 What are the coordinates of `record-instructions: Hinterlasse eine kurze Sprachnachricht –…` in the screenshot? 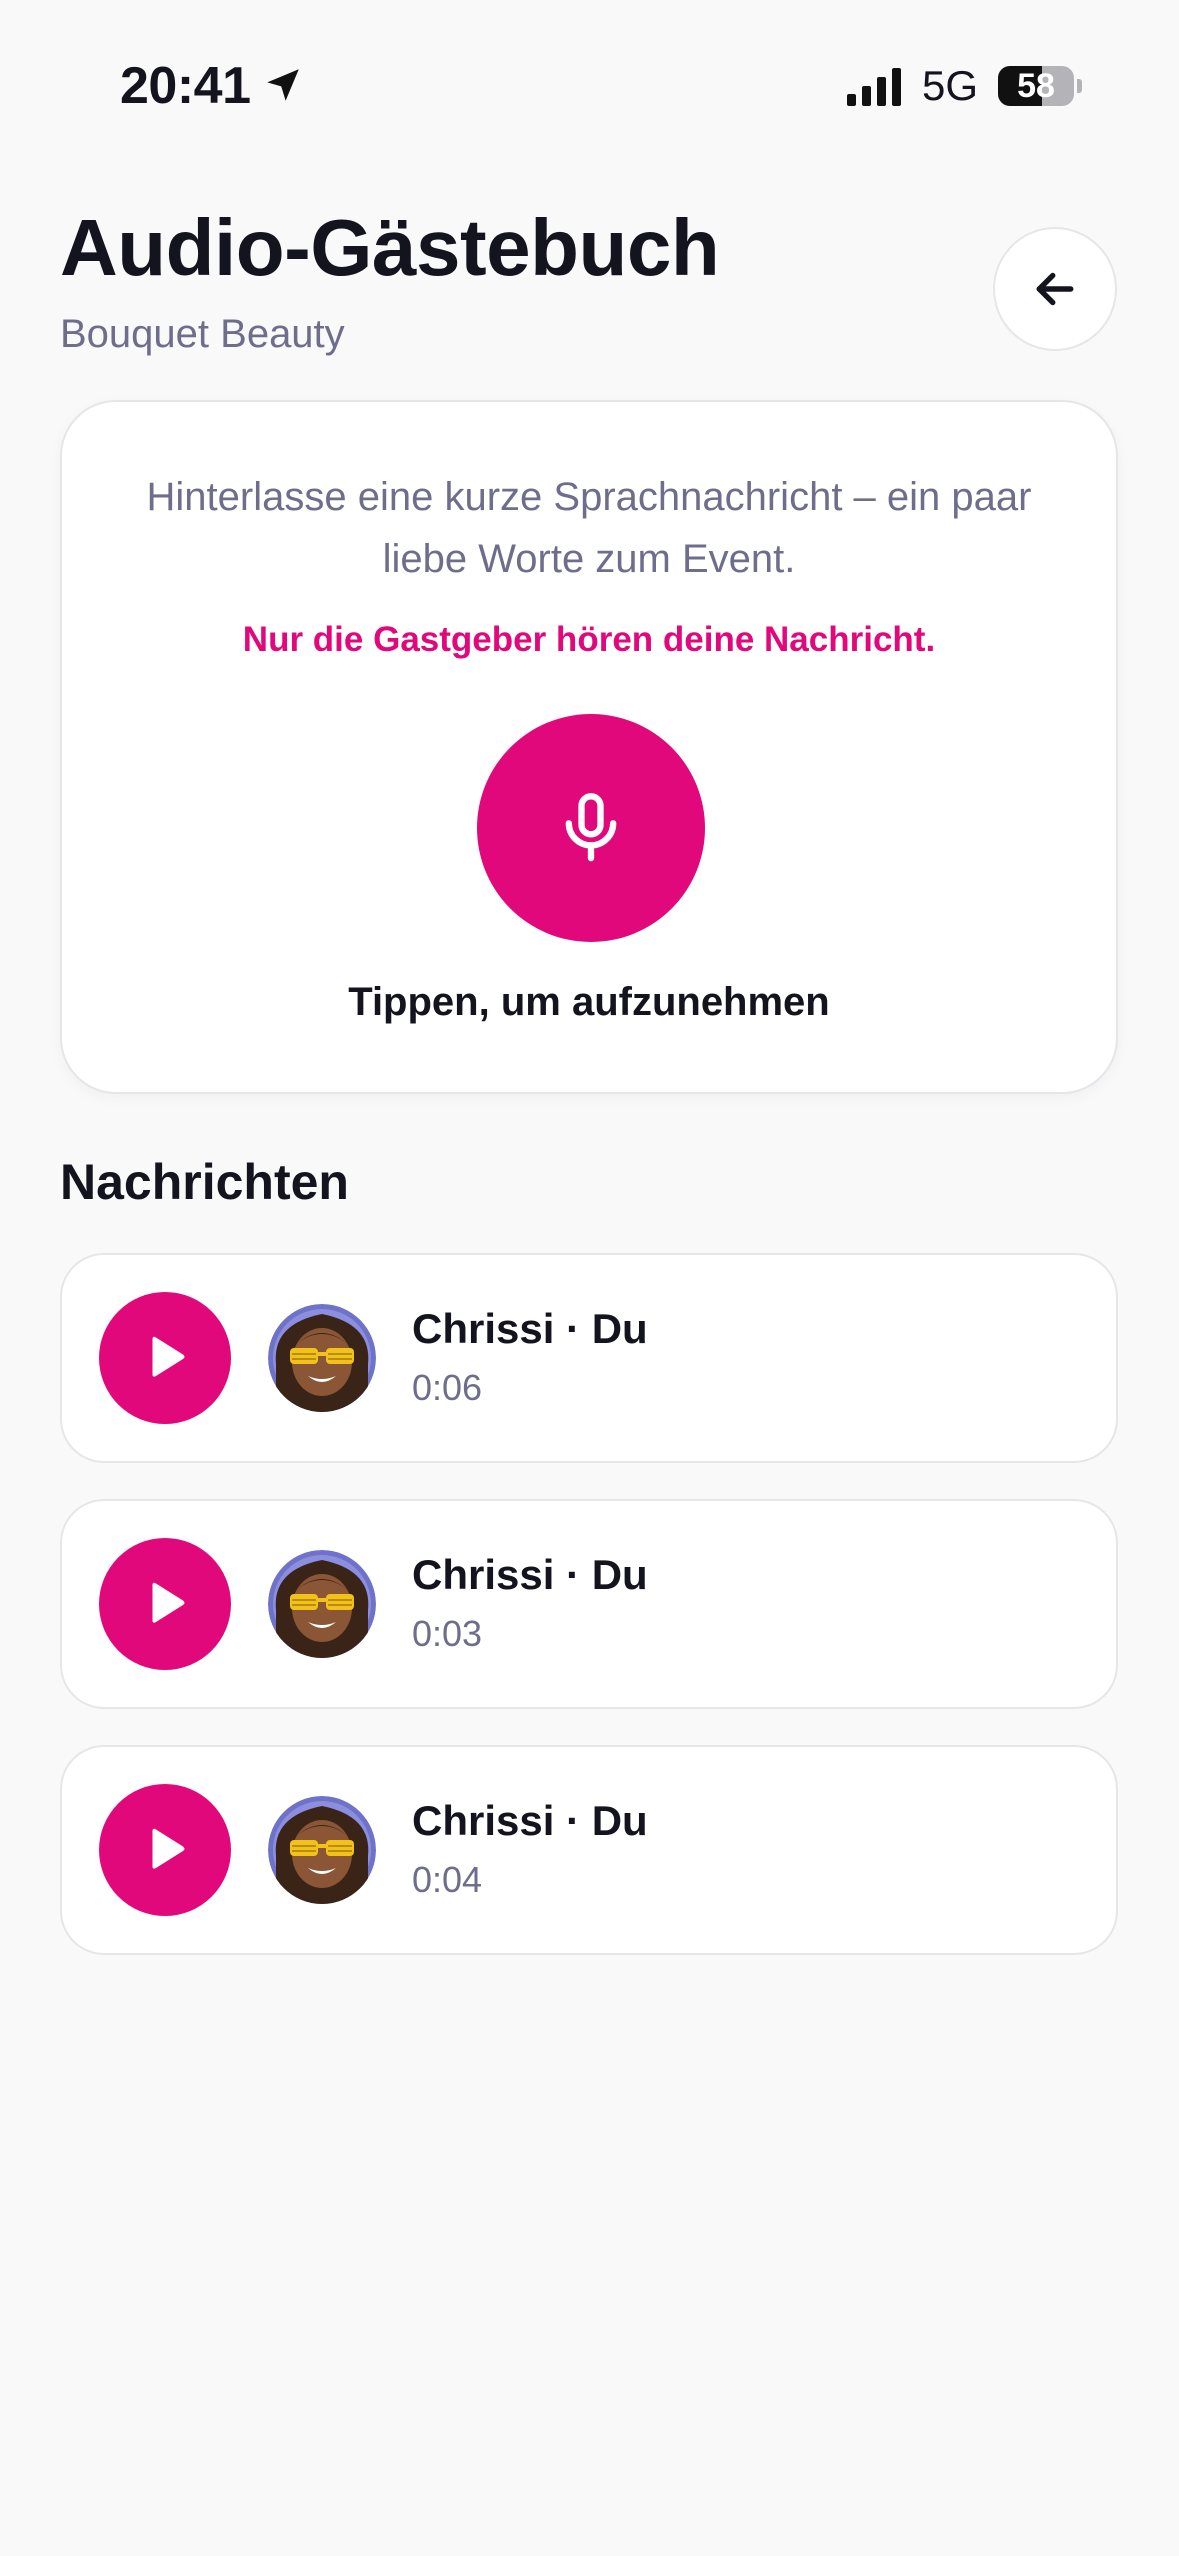 It's located at (589, 528).